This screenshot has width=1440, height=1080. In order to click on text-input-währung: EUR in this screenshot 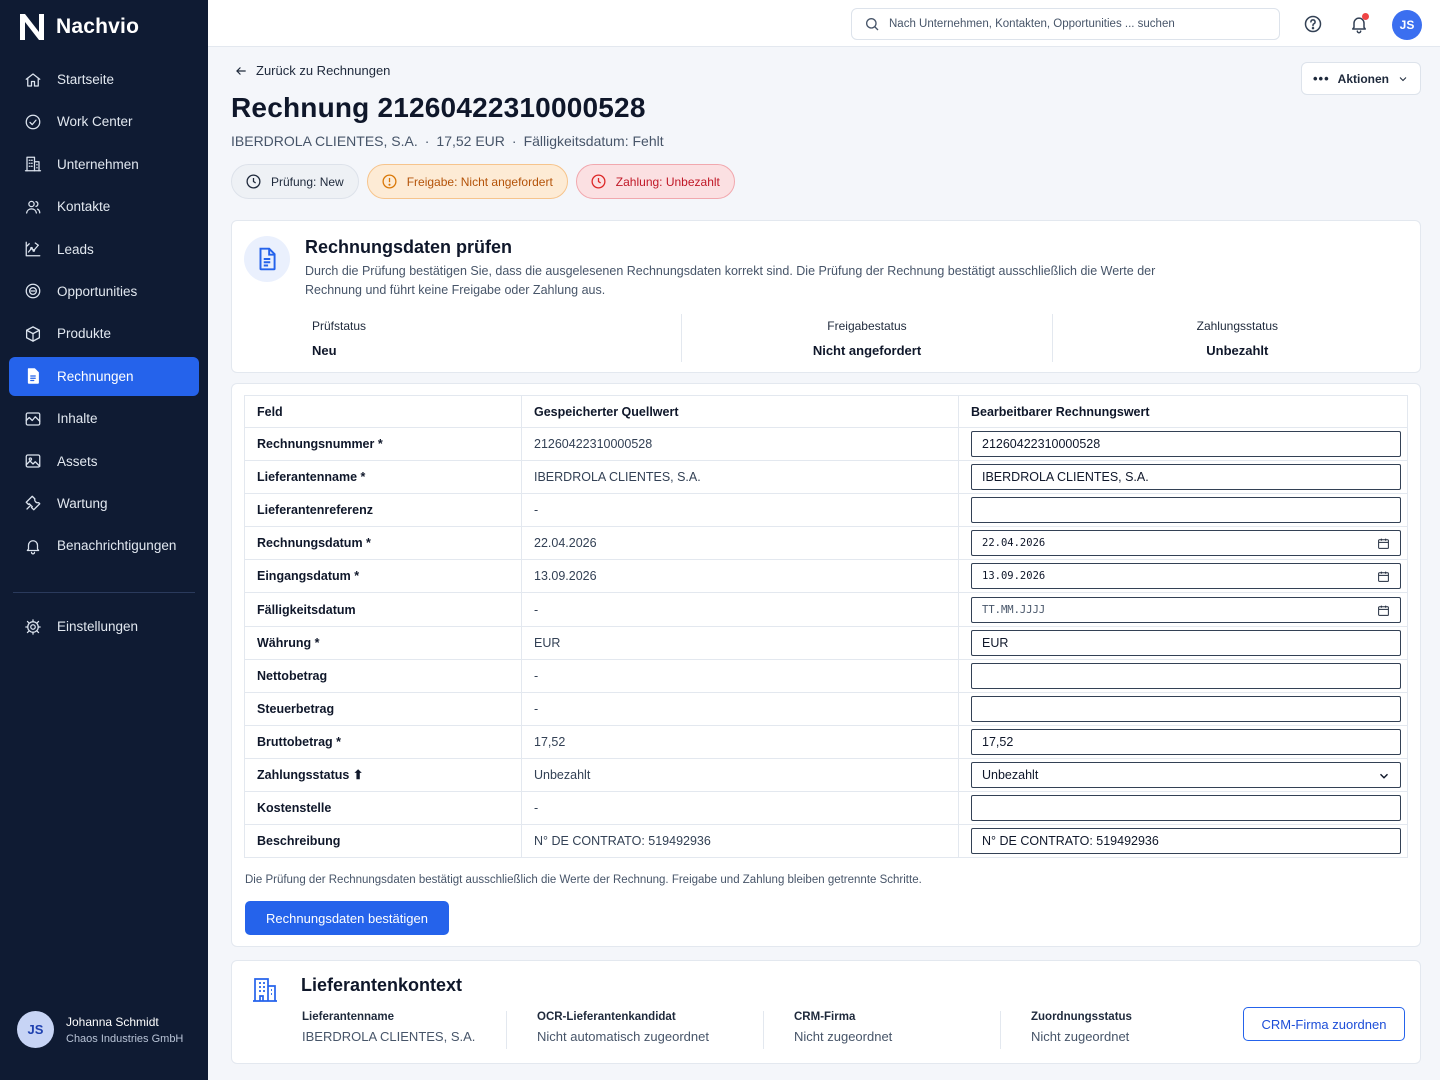, I will do `click(1186, 642)`.